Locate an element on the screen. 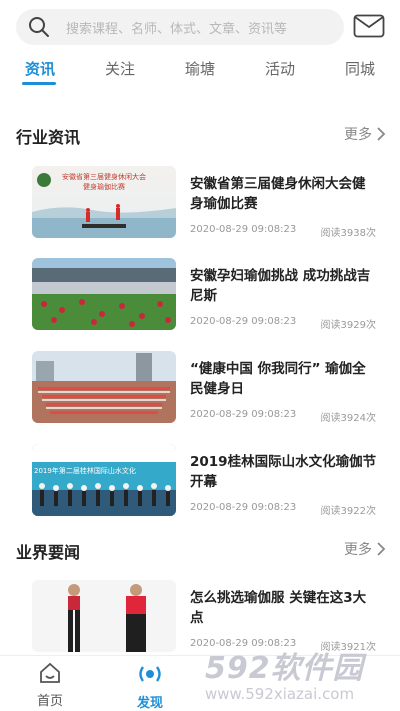  tab-yutang: 瑜塘 is located at coordinates (200, 68).